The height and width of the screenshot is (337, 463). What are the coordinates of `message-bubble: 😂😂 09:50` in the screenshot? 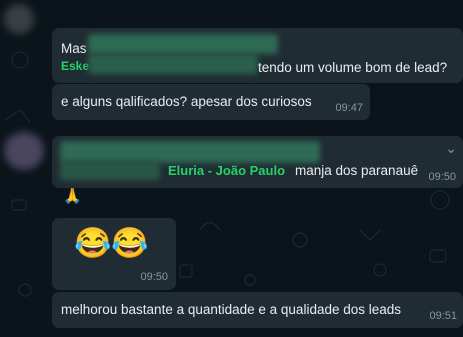 It's located at (114, 254).